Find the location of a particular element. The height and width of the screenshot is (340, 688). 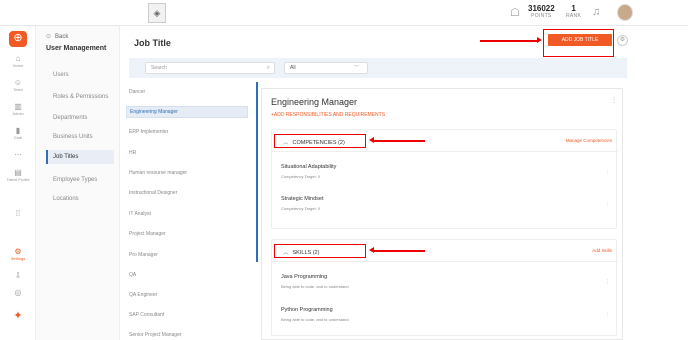

add-icon: ⊕ is located at coordinates (18, 39).